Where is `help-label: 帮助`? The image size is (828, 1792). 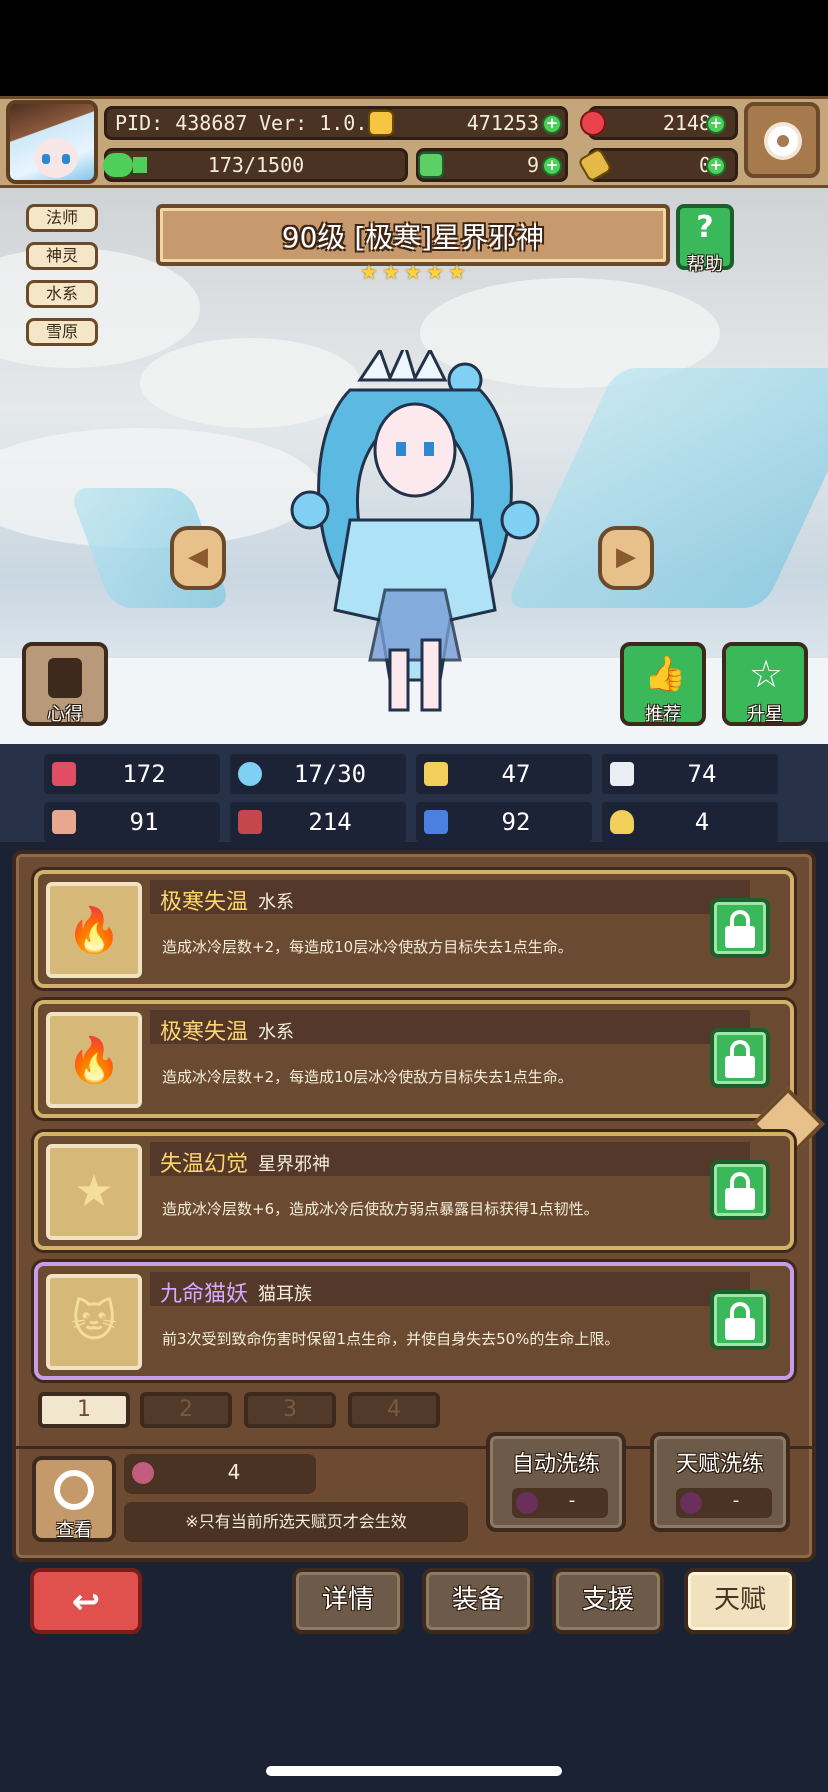
help-label: 帮助 is located at coordinates (705, 264).